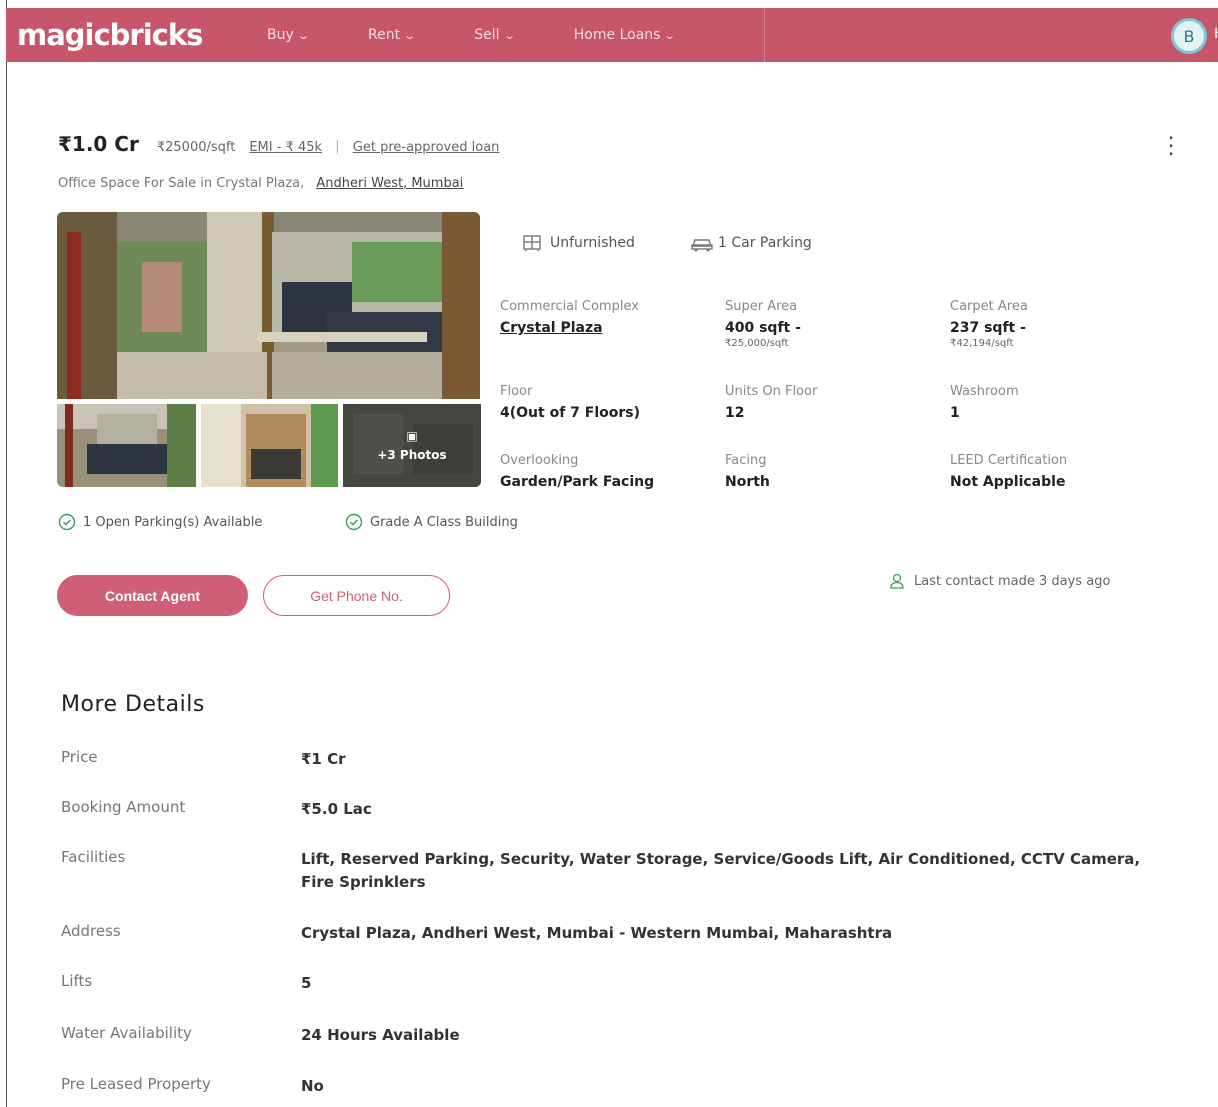 This screenshot has height=1107, width=1218. Describe the element at coordinates (955, 413) in the screenshot. I see `spec-washroom-value: 1` at that location.